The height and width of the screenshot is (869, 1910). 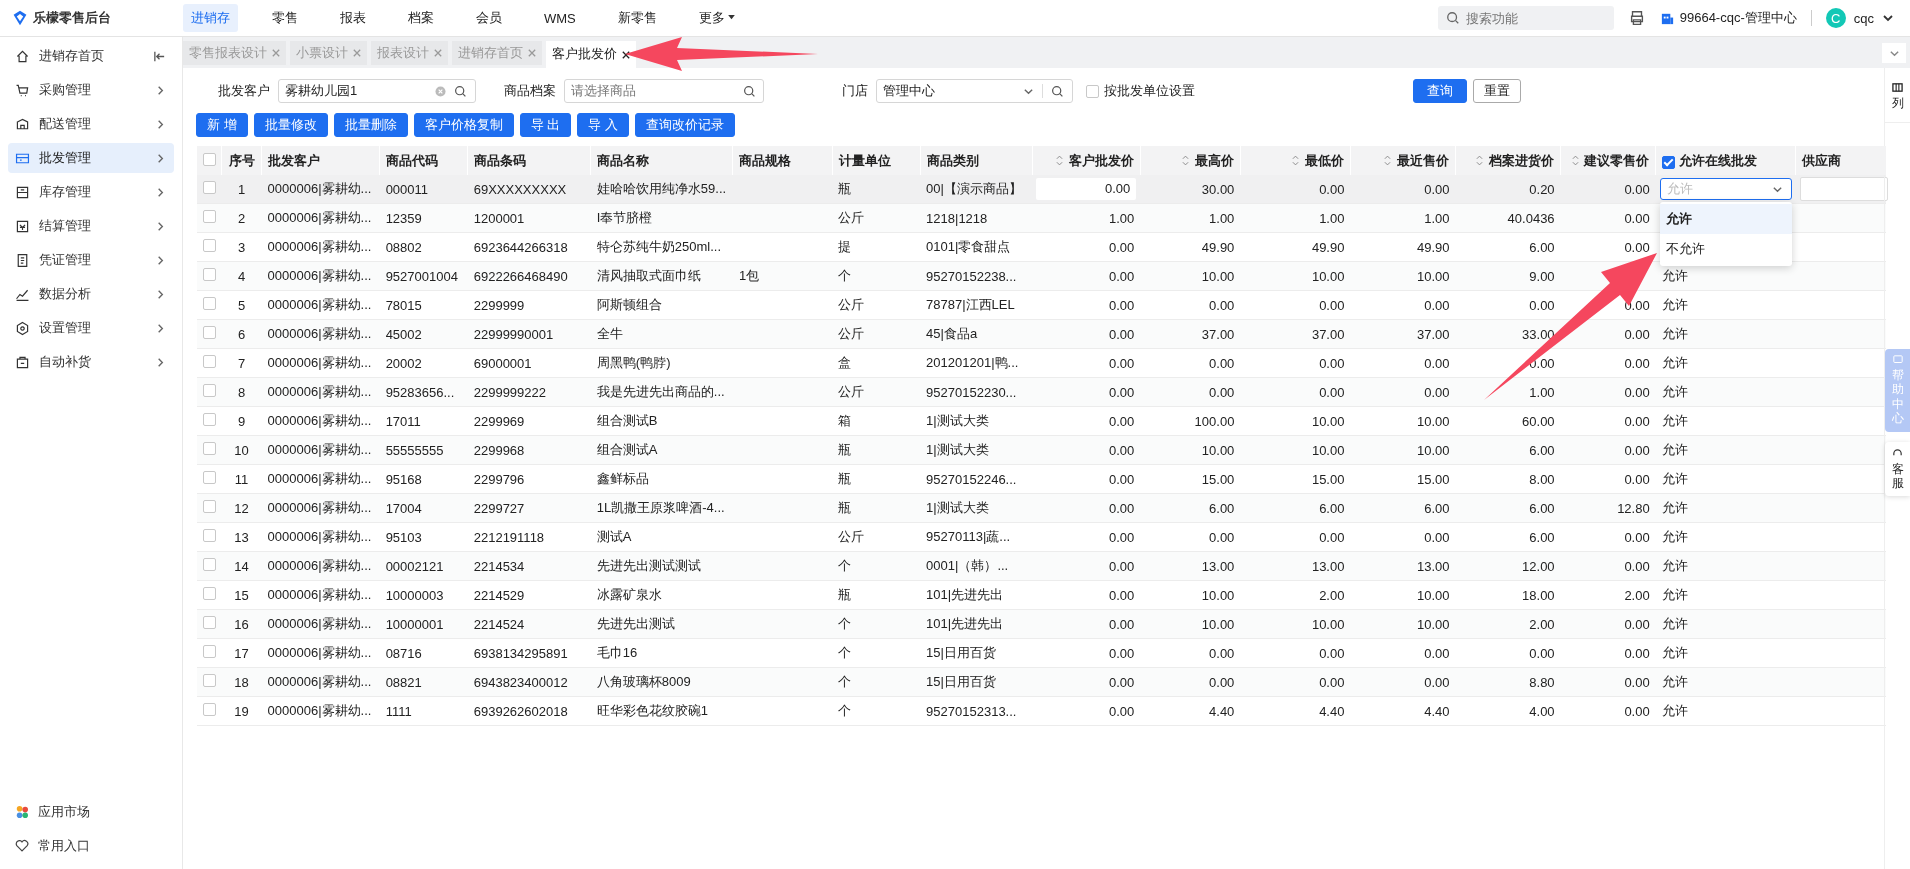 What do you see at coordinates (91, 328) in the screenshot?
I see `sidebar-item: 设置管理` at bounding box center [91, 328].